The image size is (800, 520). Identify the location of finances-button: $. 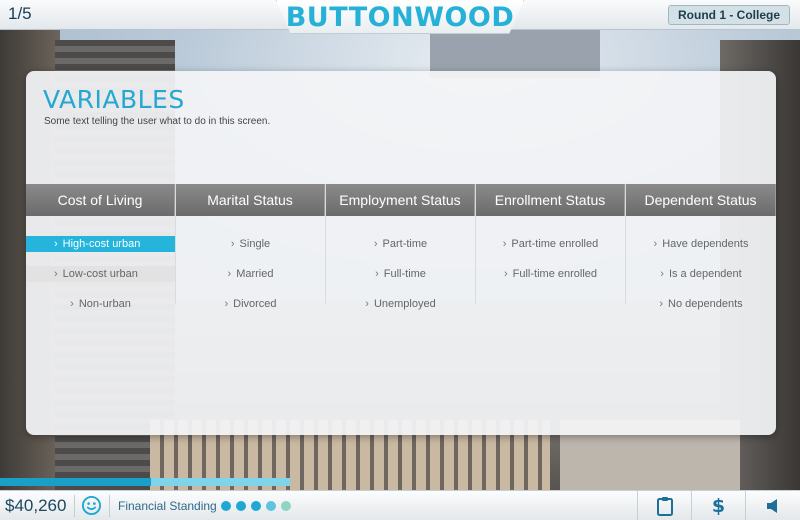
(718, 505).